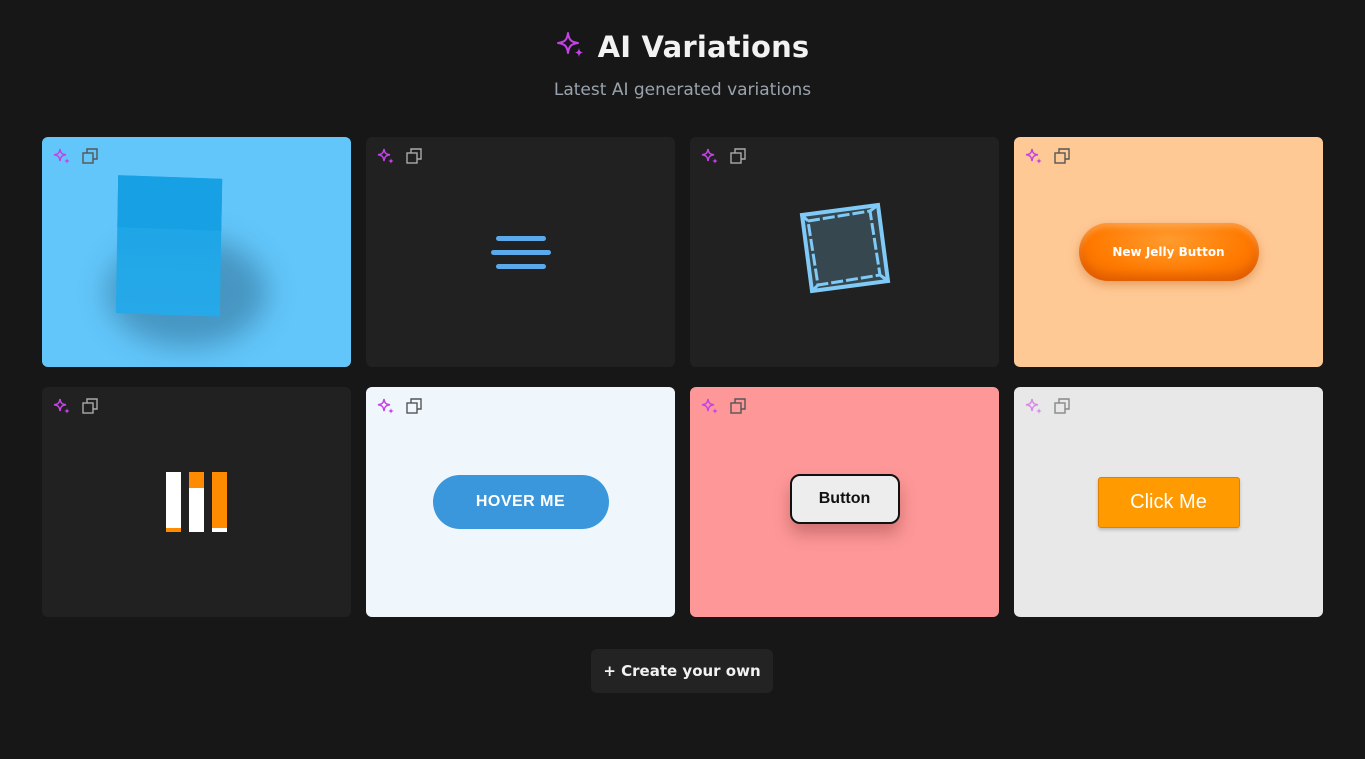  I want to click on variation-card-jelly-button: New Jelly Button, so click(1168, 252).